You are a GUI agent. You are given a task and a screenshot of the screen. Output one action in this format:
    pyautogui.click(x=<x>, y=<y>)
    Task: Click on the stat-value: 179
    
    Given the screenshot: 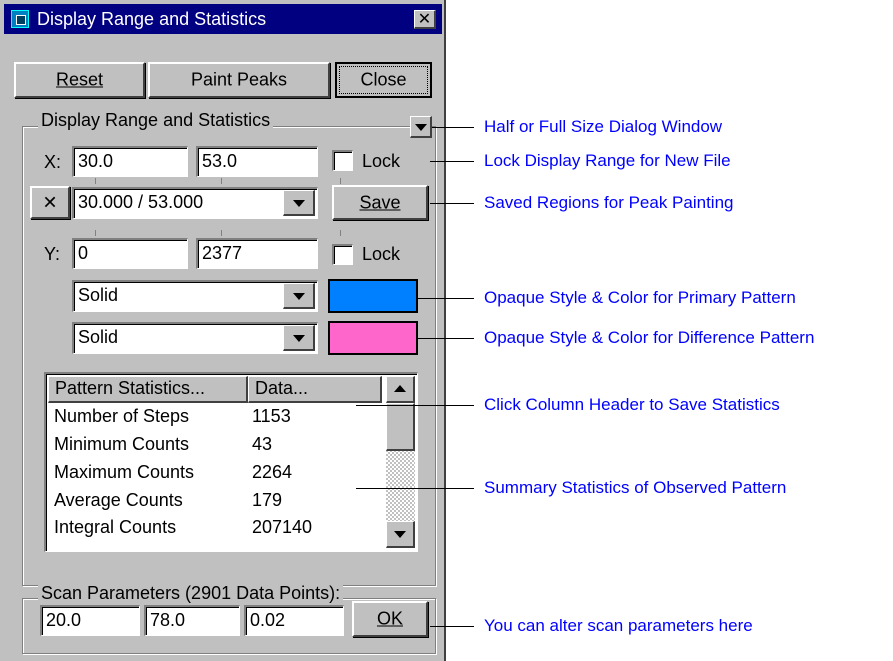 What is the action you would take?
    pyautogui.click(x=267, y=500)
    